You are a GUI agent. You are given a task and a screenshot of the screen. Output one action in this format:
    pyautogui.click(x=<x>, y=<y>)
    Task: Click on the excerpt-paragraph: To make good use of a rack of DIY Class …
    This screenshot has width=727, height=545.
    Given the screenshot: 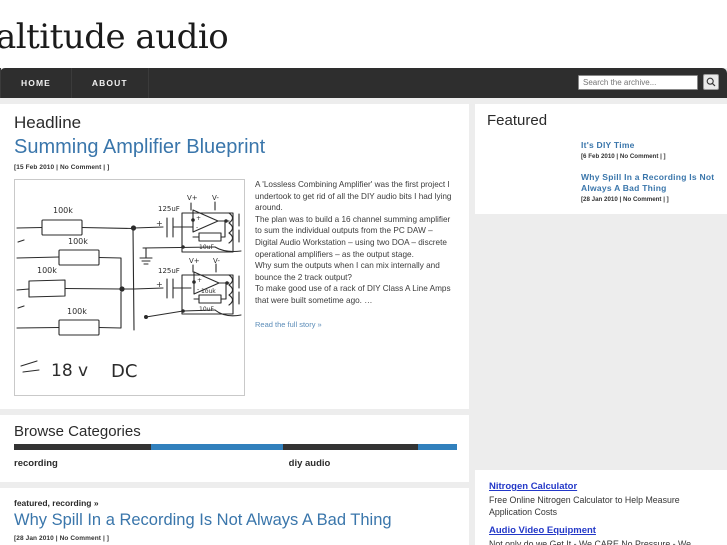 What is the action you would take?
    pyautogui.click(x=353, y=294)
    